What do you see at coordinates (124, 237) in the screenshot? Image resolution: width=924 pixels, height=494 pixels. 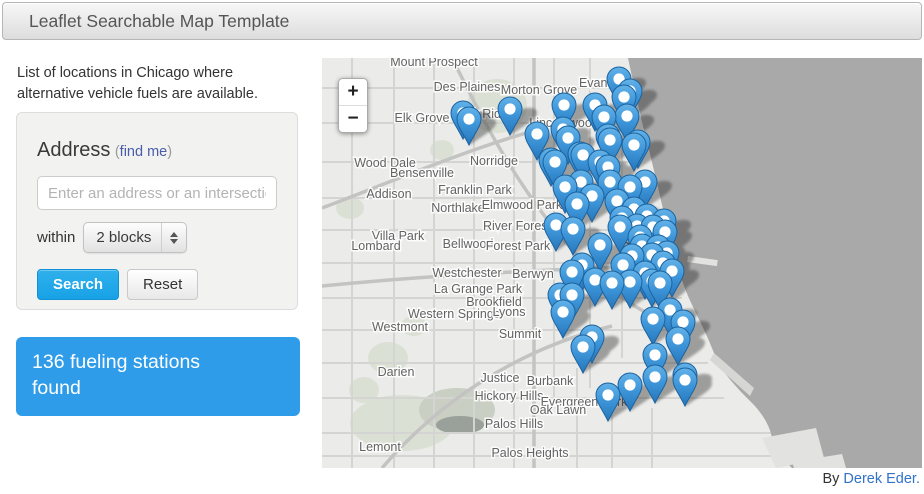 I see `distance-selected-value: 2 blocks` at bounding box center [124, 237].